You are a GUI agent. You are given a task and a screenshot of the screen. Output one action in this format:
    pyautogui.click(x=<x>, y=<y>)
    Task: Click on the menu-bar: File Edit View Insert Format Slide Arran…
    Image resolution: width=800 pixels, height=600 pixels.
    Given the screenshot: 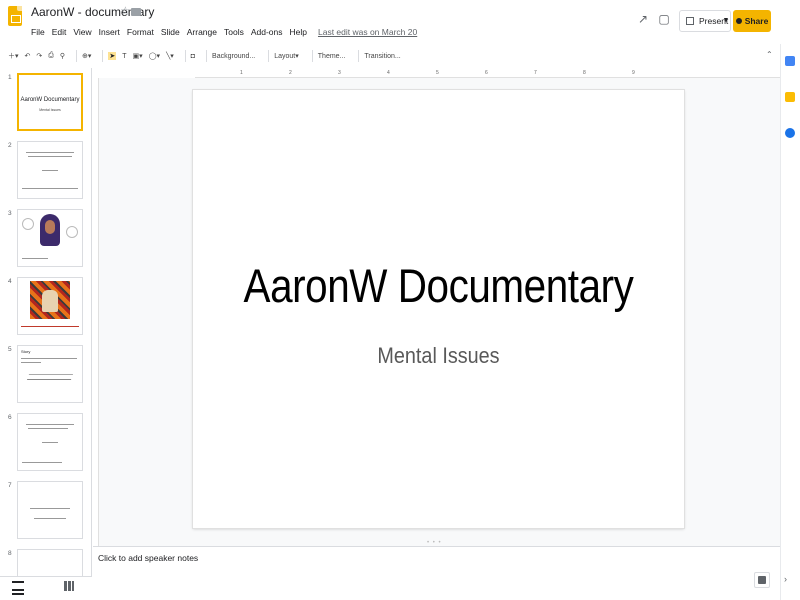 What is the action you would take?
    pyautogui.click(x=227, y=32)
    